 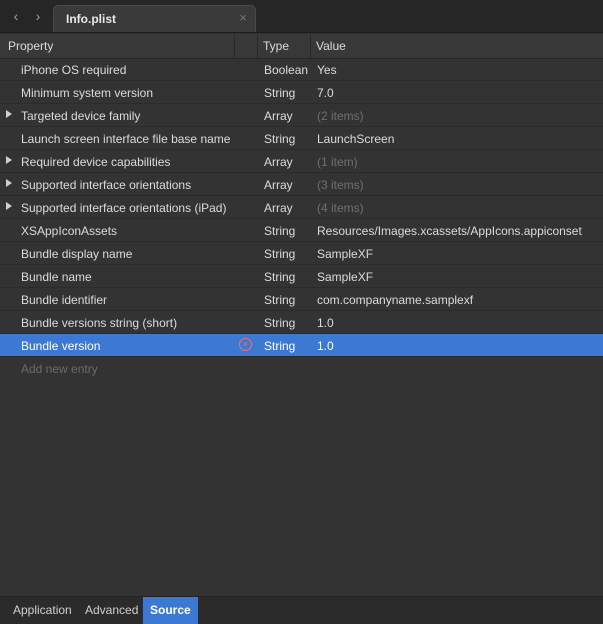 What do you see at coordinates (80, 116) in the screenshot?
I see `property-name: Targeted device family` at bounding box center [80, 116].